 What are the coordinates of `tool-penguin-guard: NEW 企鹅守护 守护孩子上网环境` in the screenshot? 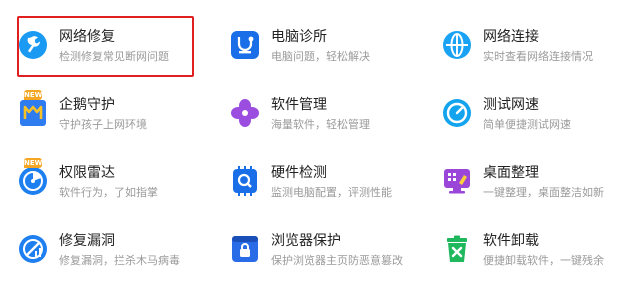 It's located at (102, 122).